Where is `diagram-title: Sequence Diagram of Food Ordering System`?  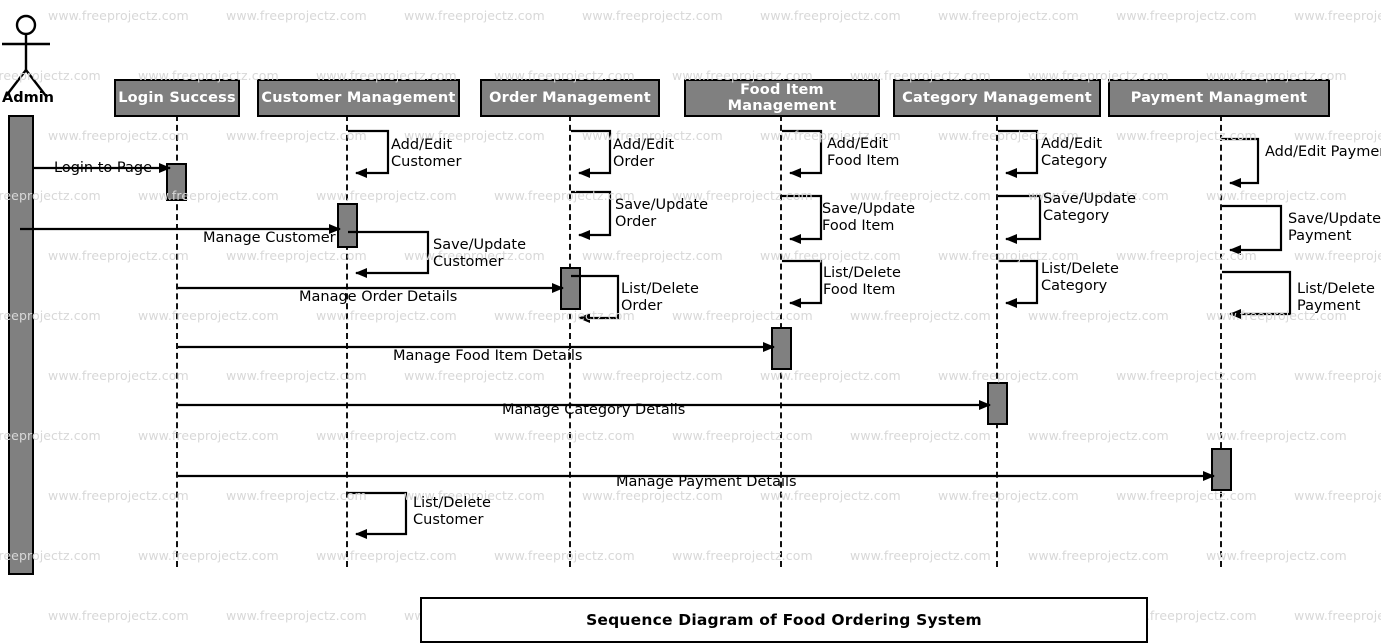
diagram-title: Sequence Diagram of Food Ordering System is located at coordinates (784, 620).